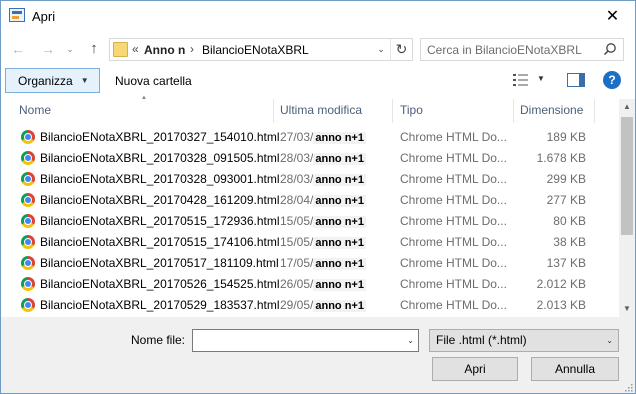 The width and height of the screenshot is (636, 394). I want to click on column-header-size: Dimensione, so click(548, 111).